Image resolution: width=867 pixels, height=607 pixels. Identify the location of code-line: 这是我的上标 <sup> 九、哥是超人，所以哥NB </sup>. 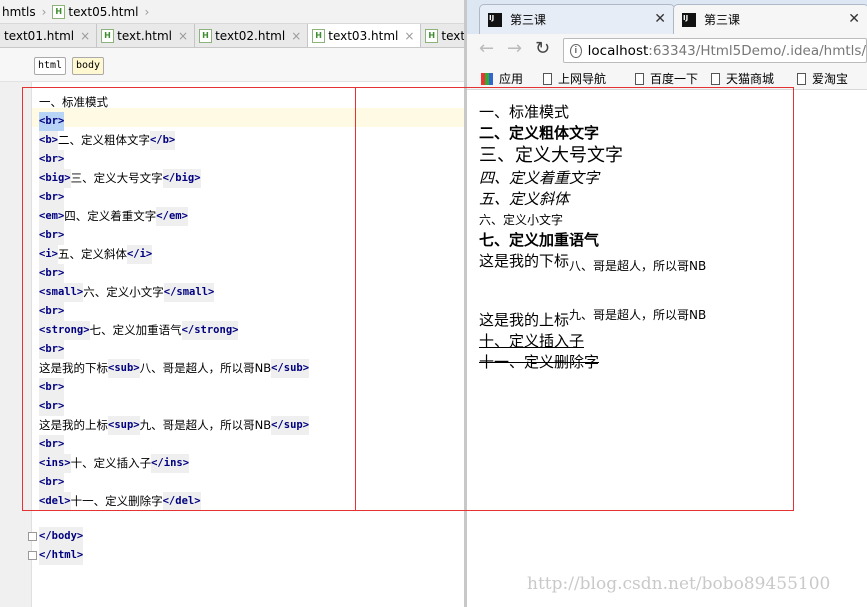
(174, 425).